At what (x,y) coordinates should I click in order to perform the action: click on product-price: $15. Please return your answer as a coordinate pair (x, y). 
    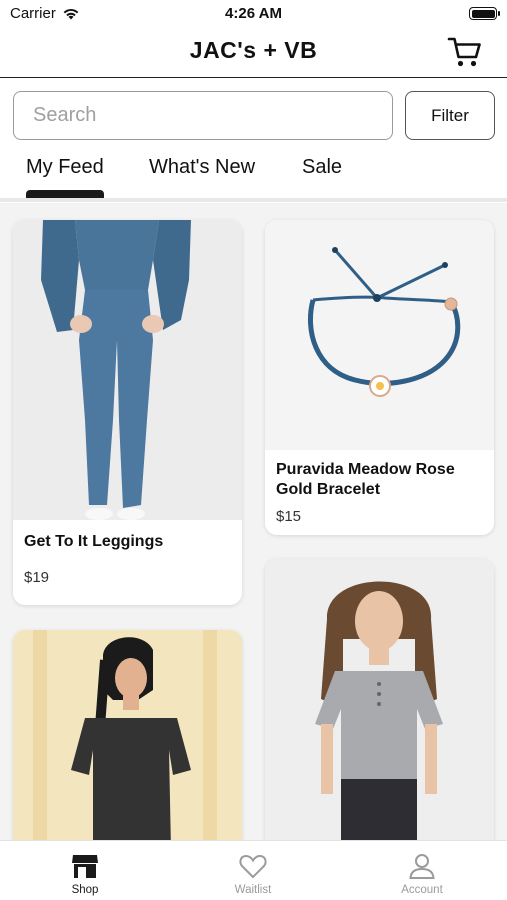
    Looking at the image, I should click on (289, 516).